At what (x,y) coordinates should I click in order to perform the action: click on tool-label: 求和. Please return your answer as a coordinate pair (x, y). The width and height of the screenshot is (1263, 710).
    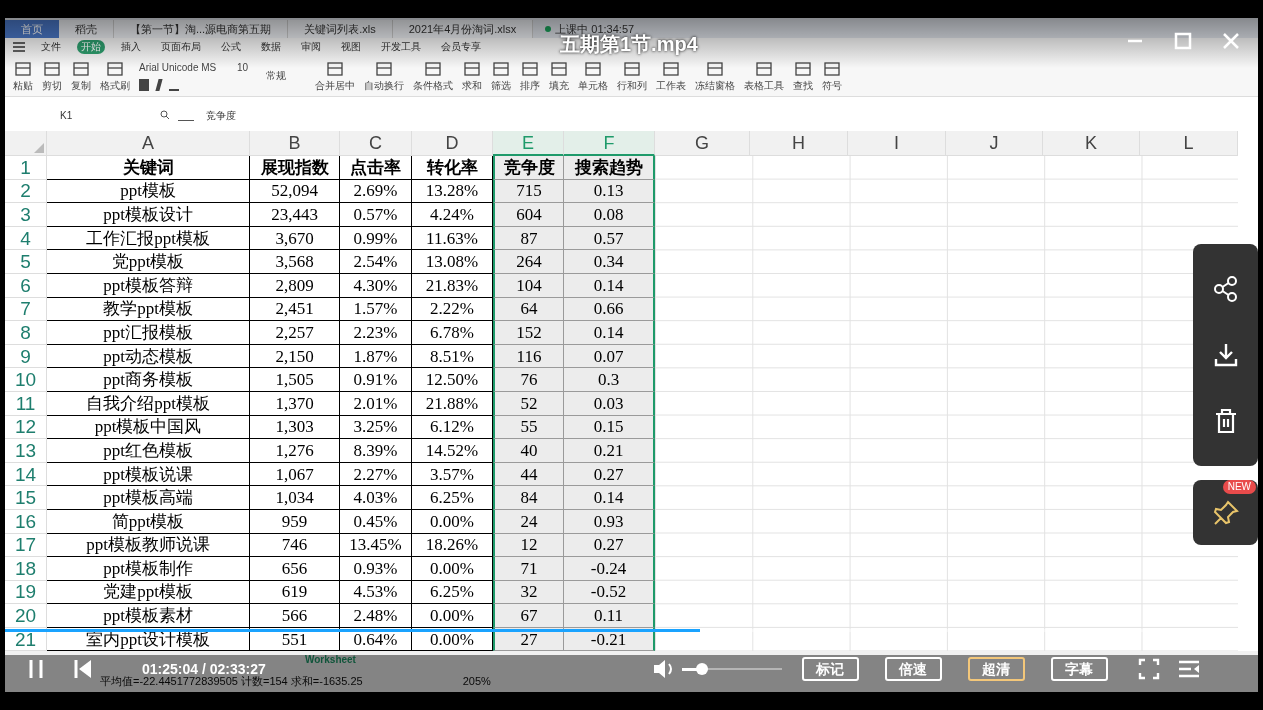
    Looking at the image, I should click on (472, 85).